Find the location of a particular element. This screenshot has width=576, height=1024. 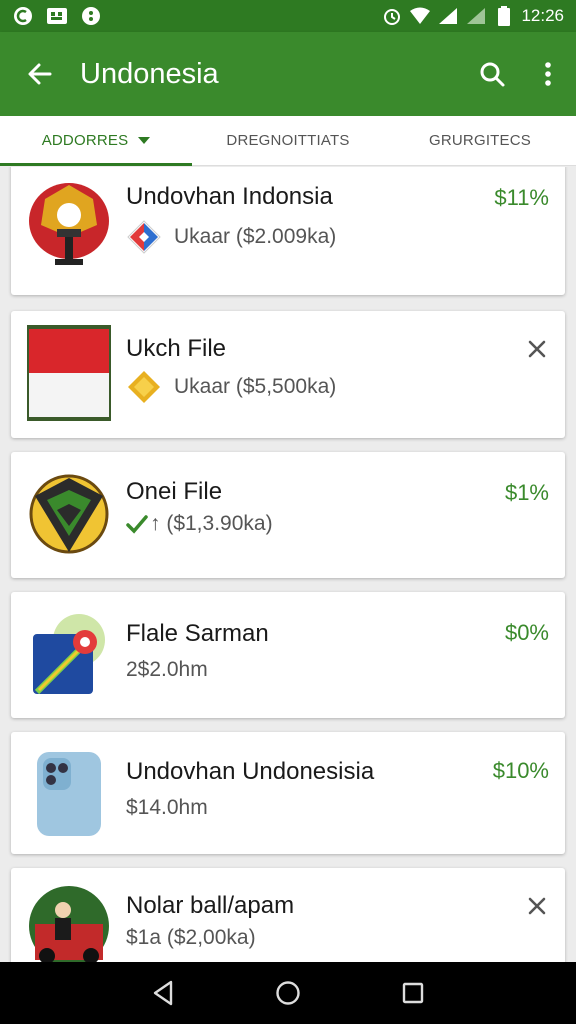

map-pin-app-thumbnail is located at coordinates (69, 654).